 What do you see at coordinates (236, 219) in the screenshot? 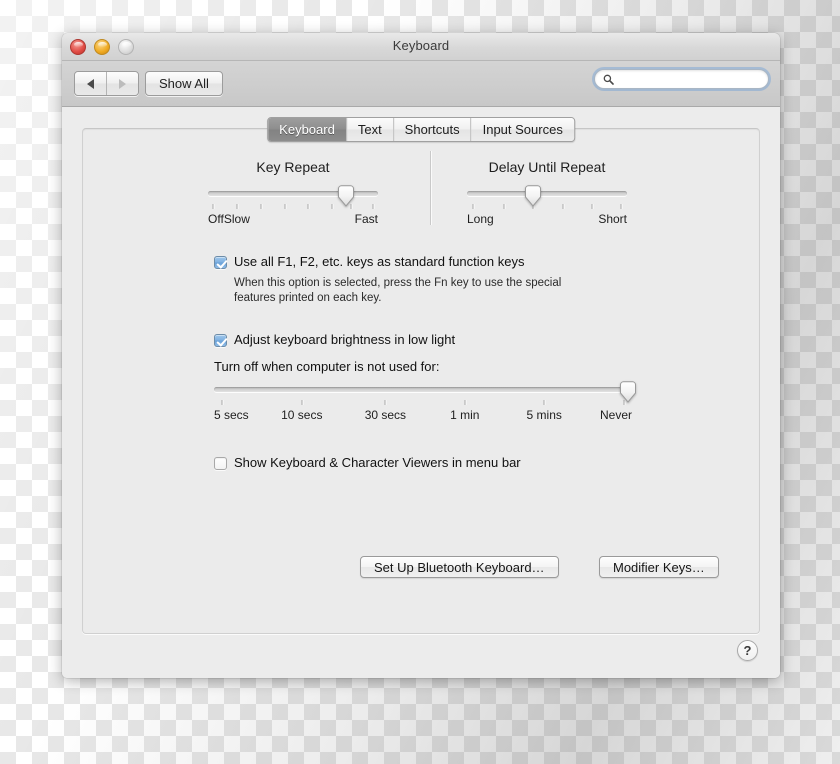
I see `key-repeat-label-slow: Slow` at bounding box center [236, 219].